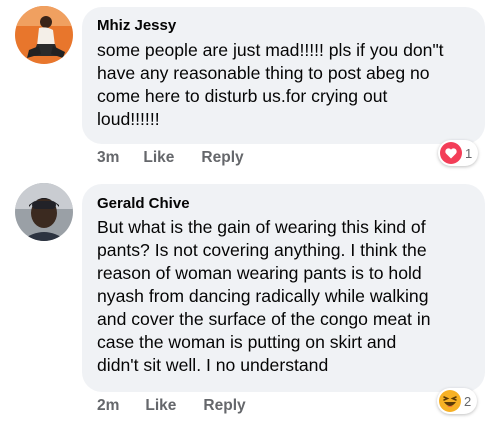 The image size is (500, 428). I want to click on reaction-count: 1, so click(469, 153).